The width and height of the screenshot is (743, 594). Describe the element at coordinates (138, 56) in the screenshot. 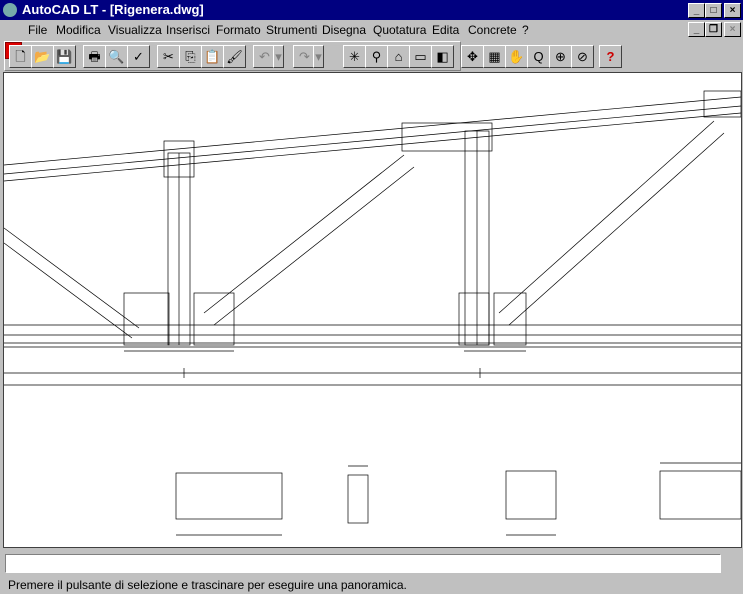

I see `spellcheck-button: ✓` at that location.